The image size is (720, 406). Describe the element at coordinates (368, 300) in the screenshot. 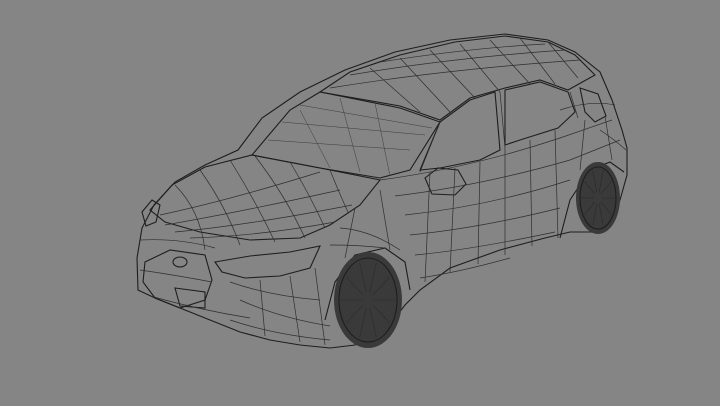

I see `front-wheel` at that location.